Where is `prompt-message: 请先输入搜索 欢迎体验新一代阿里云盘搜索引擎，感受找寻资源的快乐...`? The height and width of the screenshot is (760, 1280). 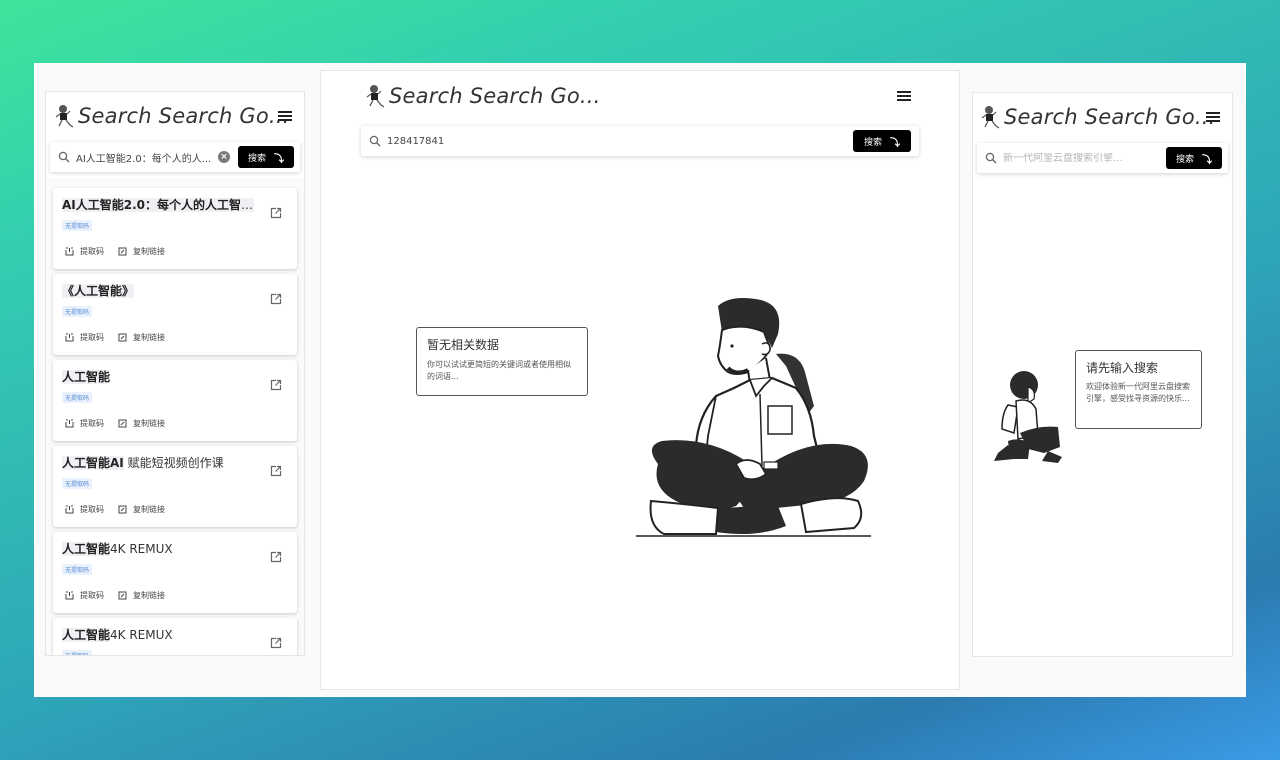 prompt-message: 请先输入搜索 欢迎体验新一代阿里云盘搜索引擎，感受找寻资源的快乐... is located at coordinates (1138, 389).